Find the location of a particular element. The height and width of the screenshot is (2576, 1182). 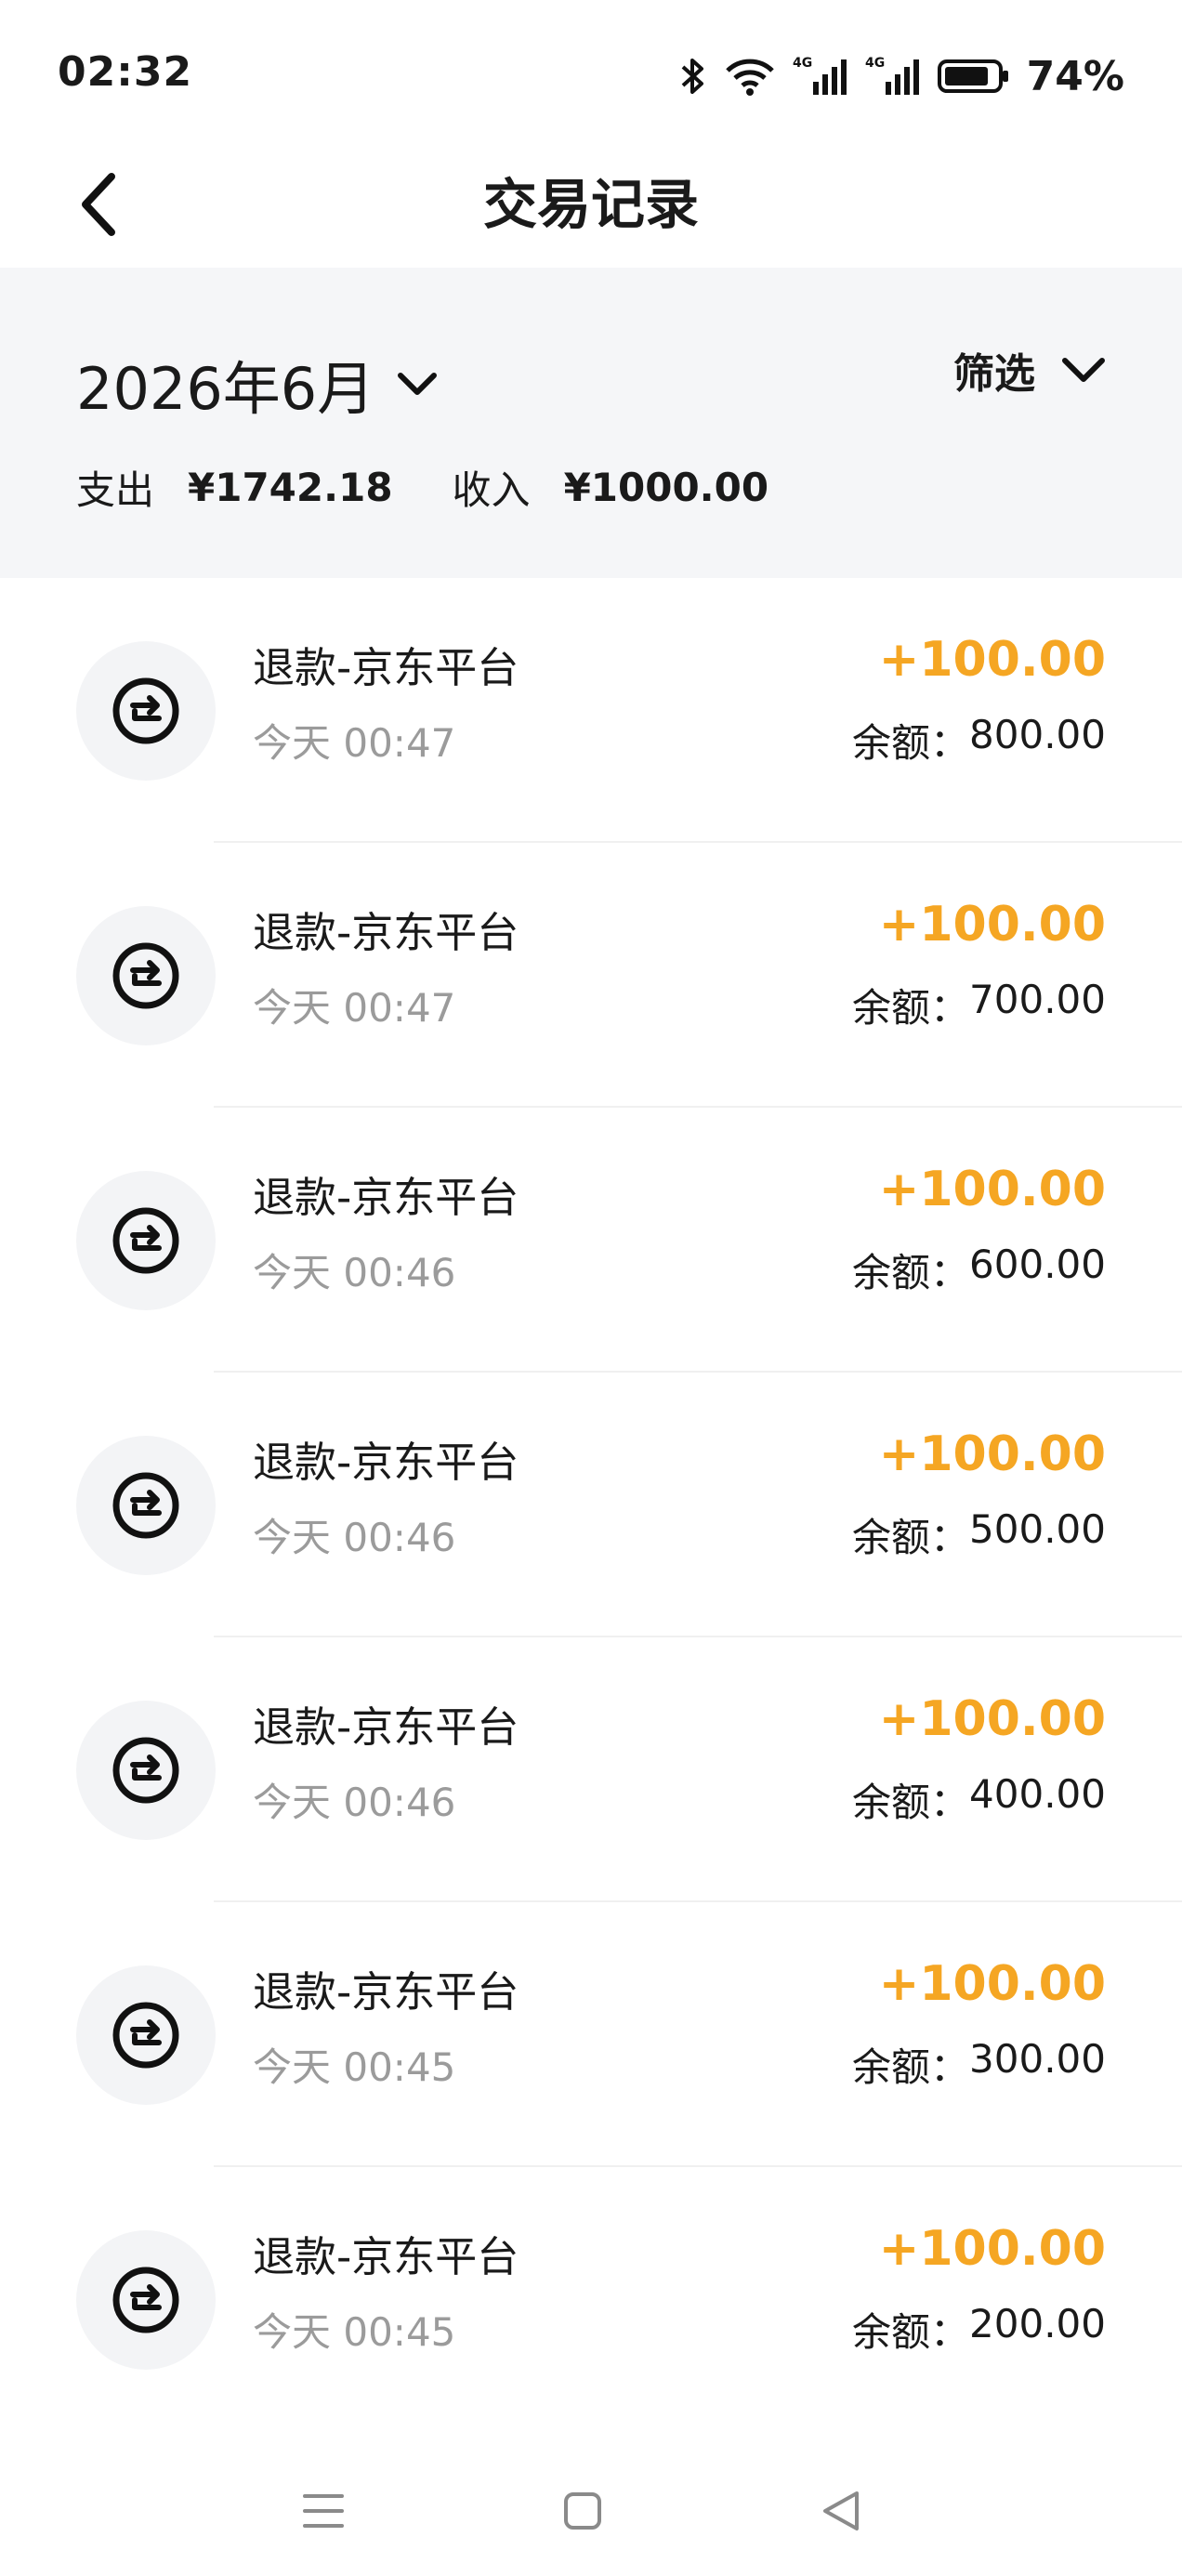

home-button is located at coordinates (582, 2511).